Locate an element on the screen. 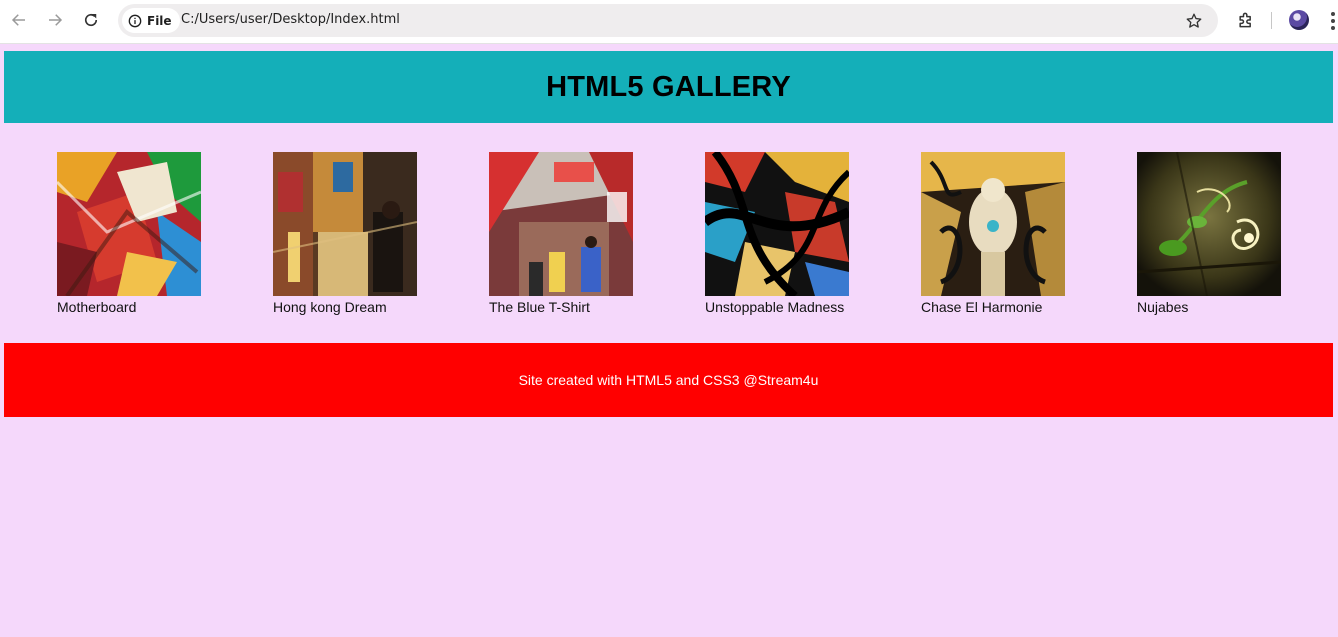 Image resolution: width=1338 pixels, height=637 pixels. page-header: HTML5 GALLERY is located at coordinates (668, 87).